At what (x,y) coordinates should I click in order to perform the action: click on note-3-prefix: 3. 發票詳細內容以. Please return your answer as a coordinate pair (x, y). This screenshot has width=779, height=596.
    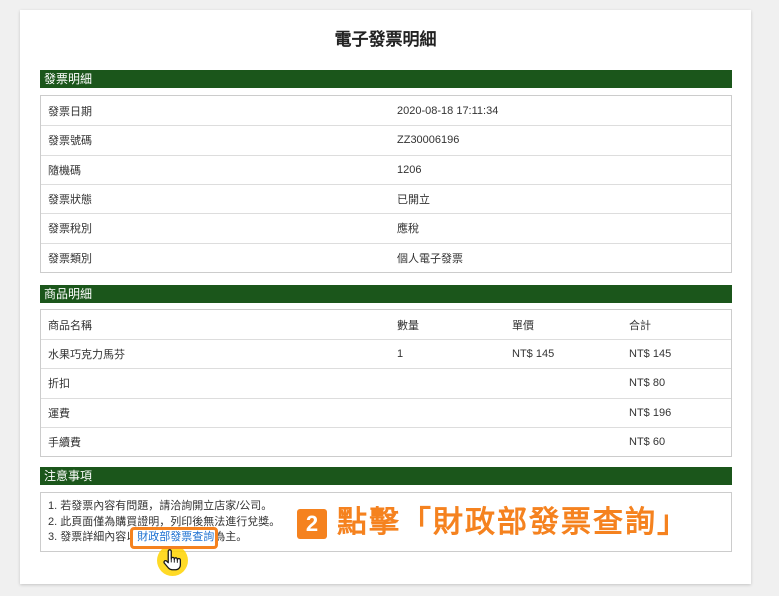
    Looking at the image, I should click on (93, 537).